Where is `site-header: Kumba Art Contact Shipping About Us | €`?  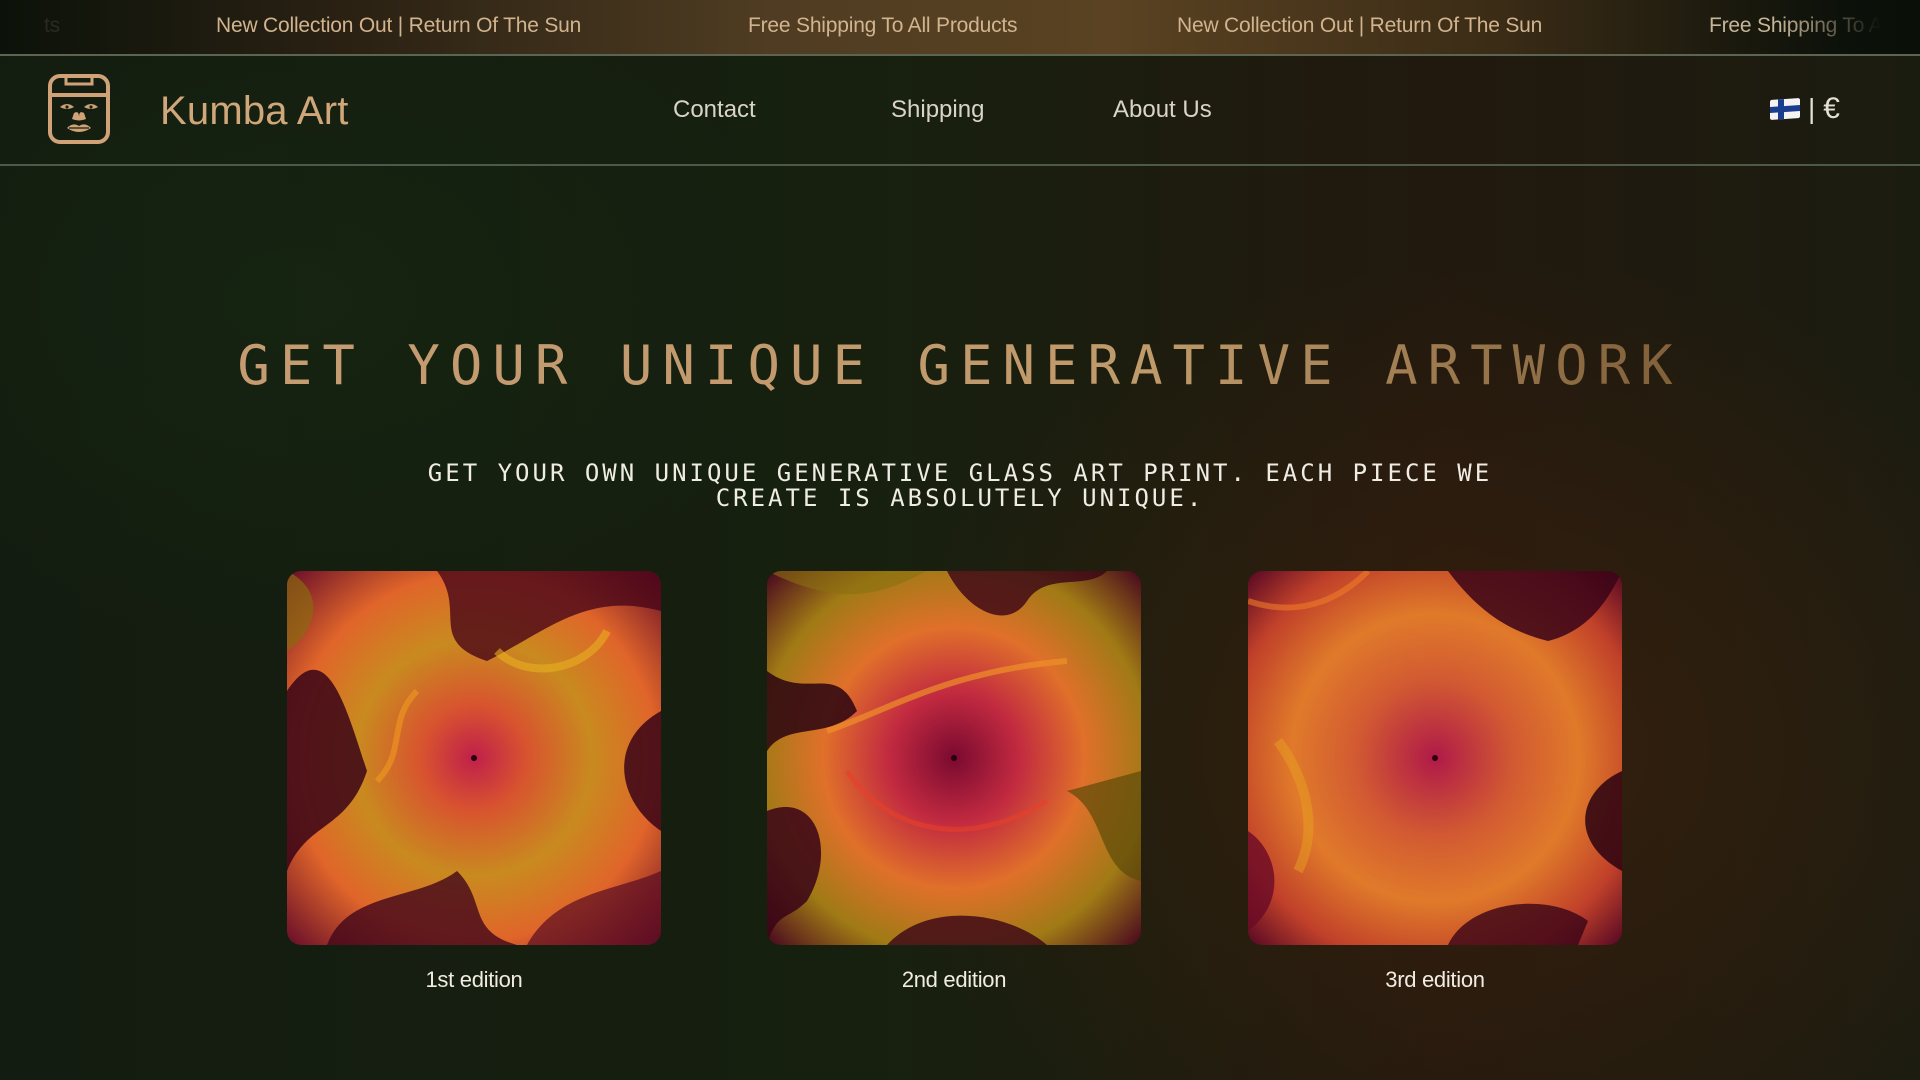
site-header: Kumba Art Contact Shipping About Us | € is located at coordinates (960, 111).